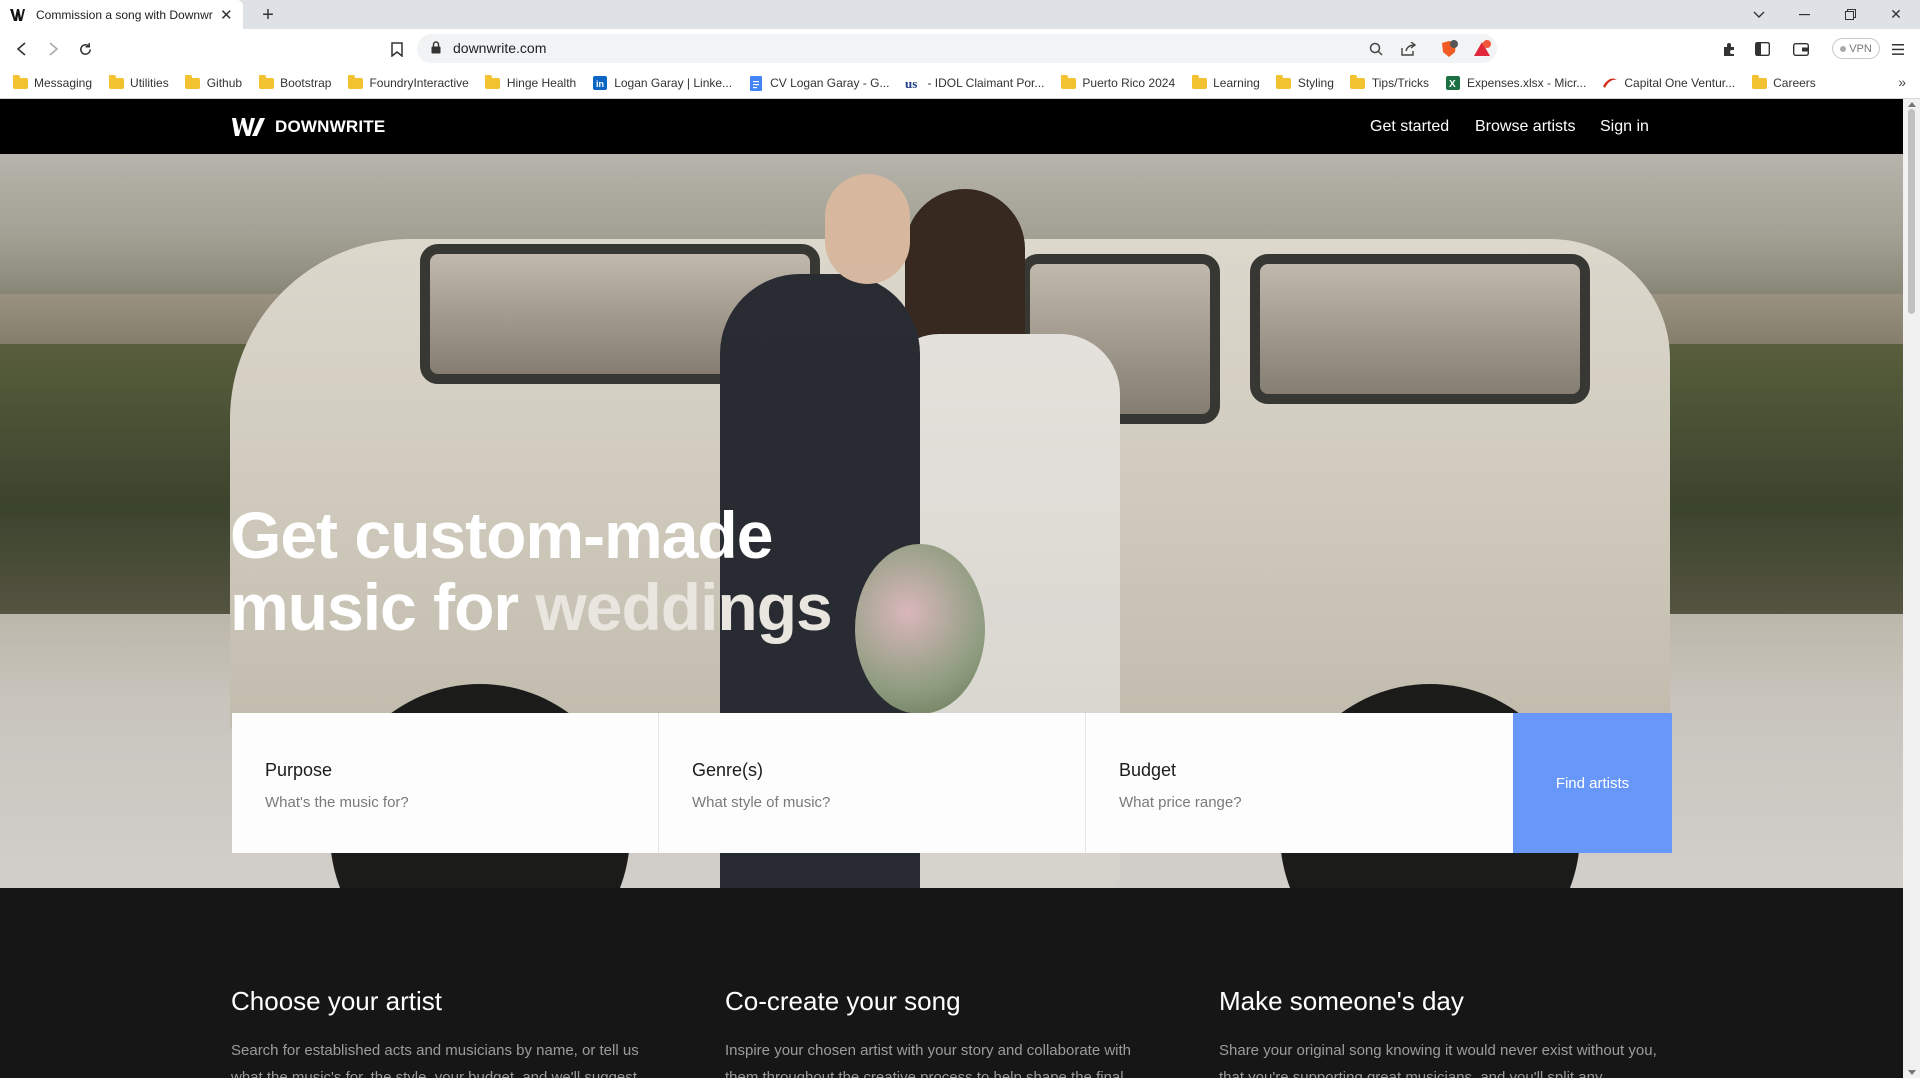 The width and height of the screenshot is (1920, 1078). I want to click on bookmark-page-icon, so click(397, 49).